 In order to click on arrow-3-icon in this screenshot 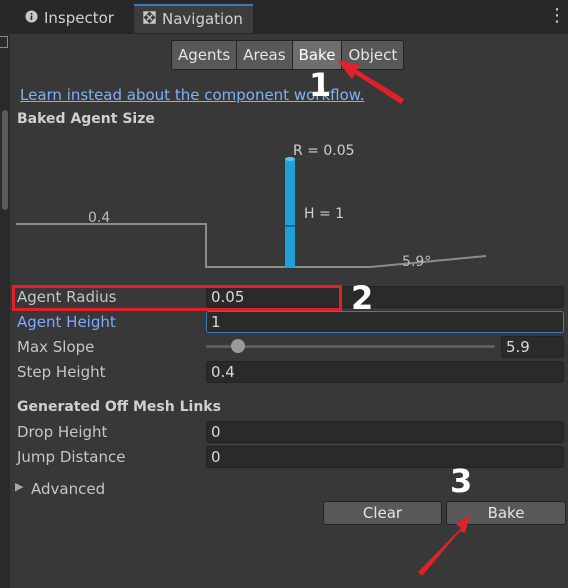, I will do `click(444, 545)`.